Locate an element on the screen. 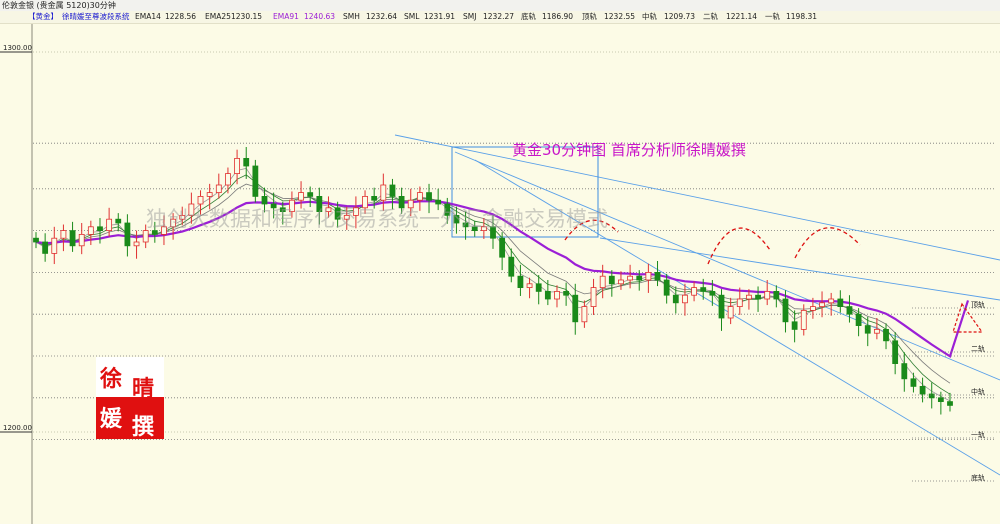 This screenshot has height=524, width=1000. watermark-text: 独创大数据和程序化交易系统一外汇金融交易模式 is located at coordinates (377, 219).